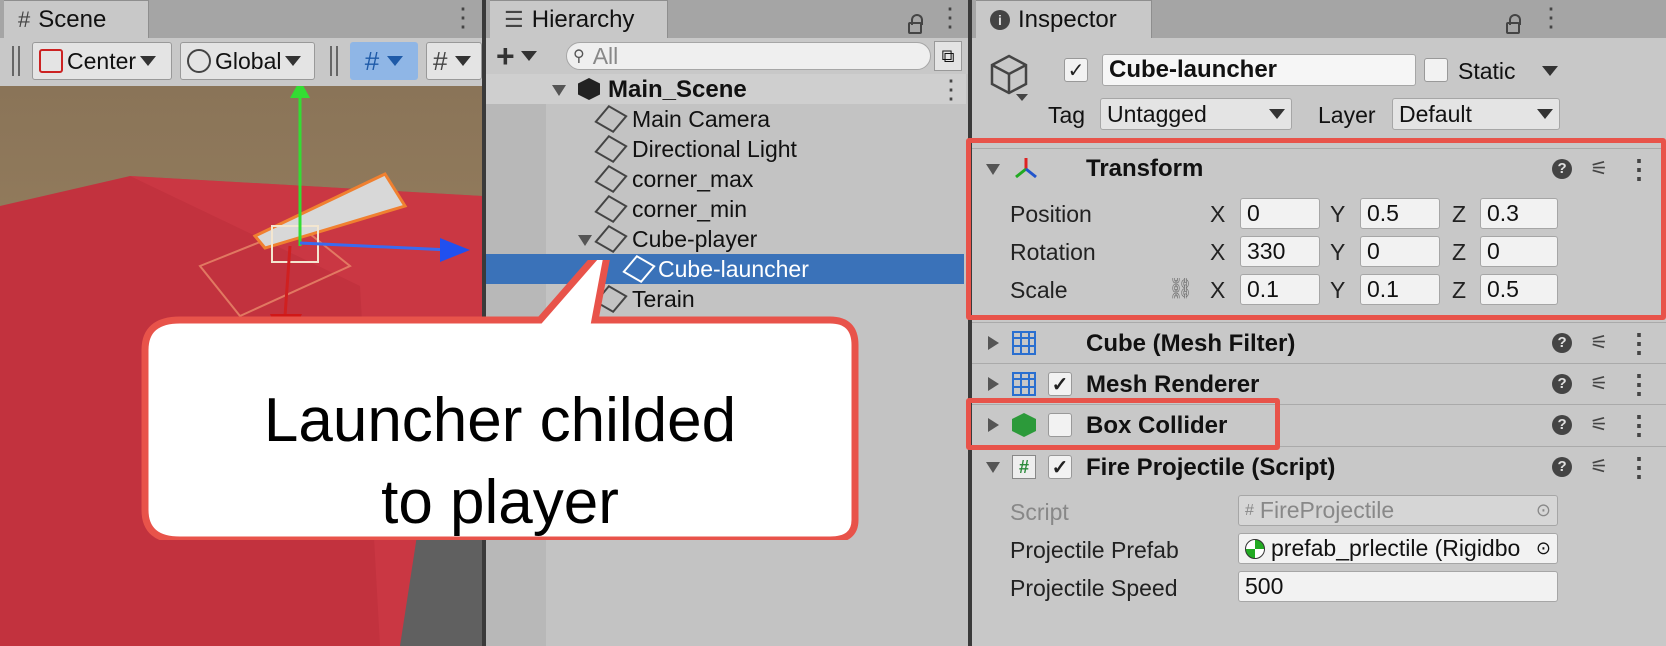 This screenshot has width=1666, height=646. What do you see at coordinates (1436, 70) in the screenshot?
I see `static-checkbox` at bounding box center [1436, 70].